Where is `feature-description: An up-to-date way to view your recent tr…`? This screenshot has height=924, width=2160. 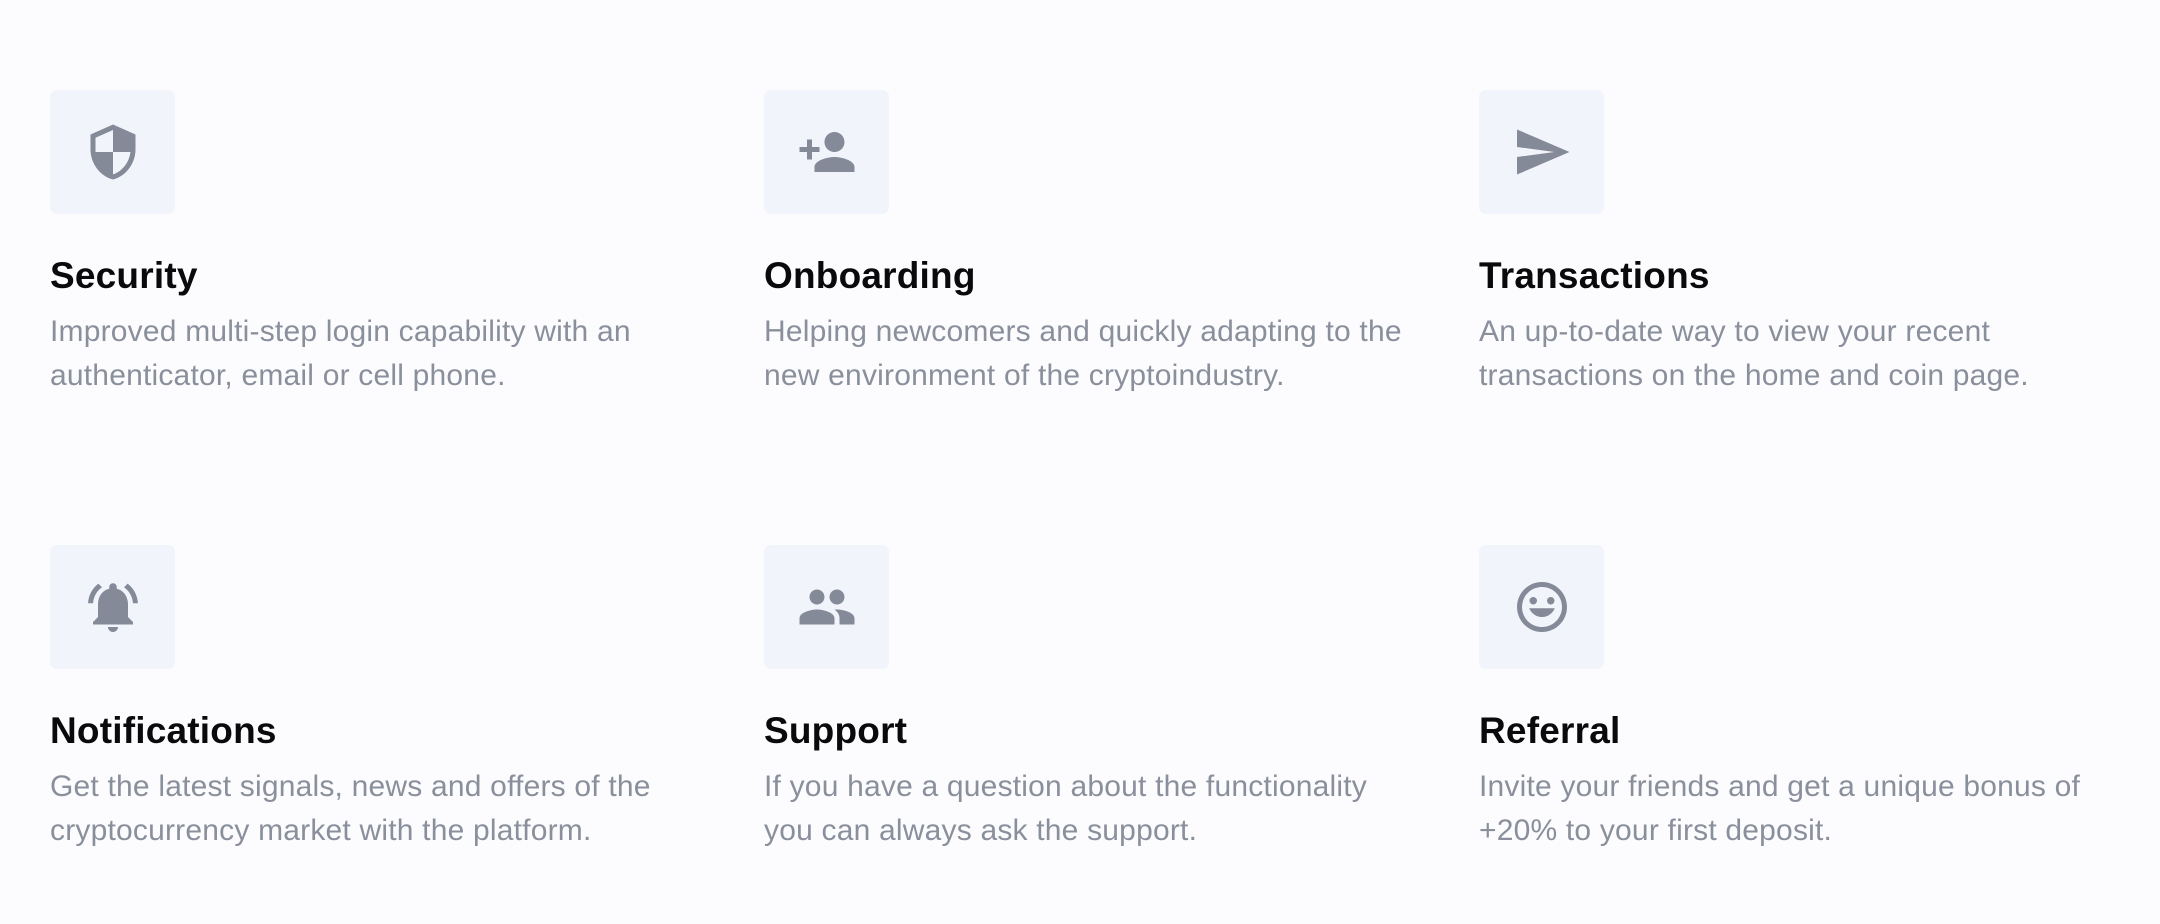 feature-description: An up-to-date way to view your recent tr… is located at coordinates (1754, 353).